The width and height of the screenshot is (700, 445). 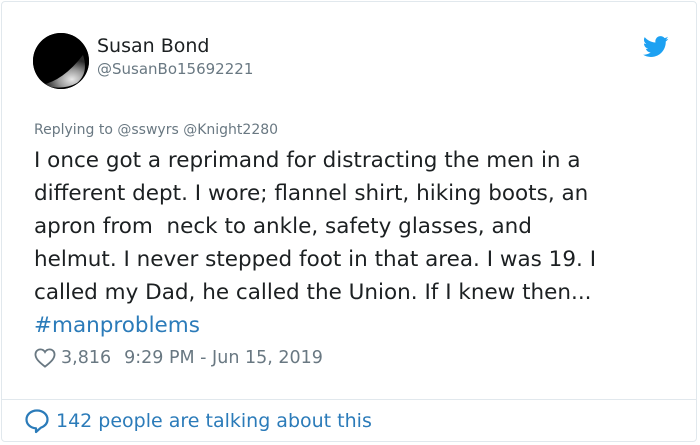 I want to click on avatar-image, so click(x=61, y=61).